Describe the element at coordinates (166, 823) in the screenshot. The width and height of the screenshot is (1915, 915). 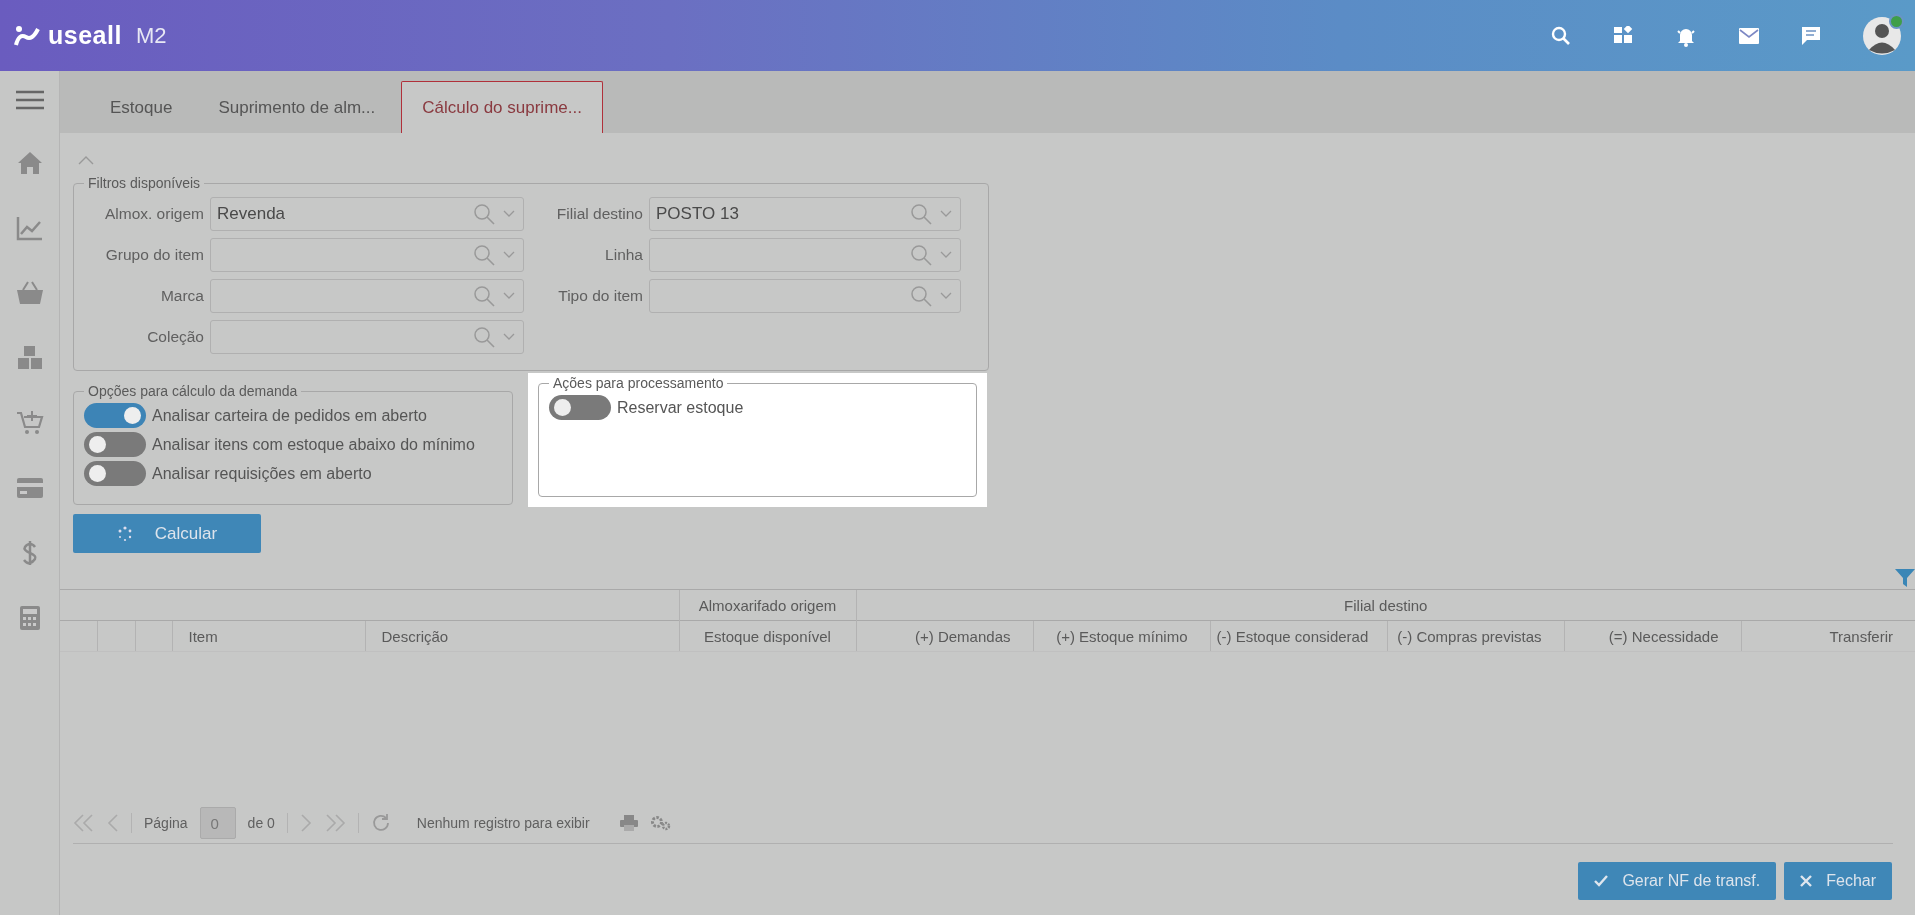
I see `page-label: Página` at that location.